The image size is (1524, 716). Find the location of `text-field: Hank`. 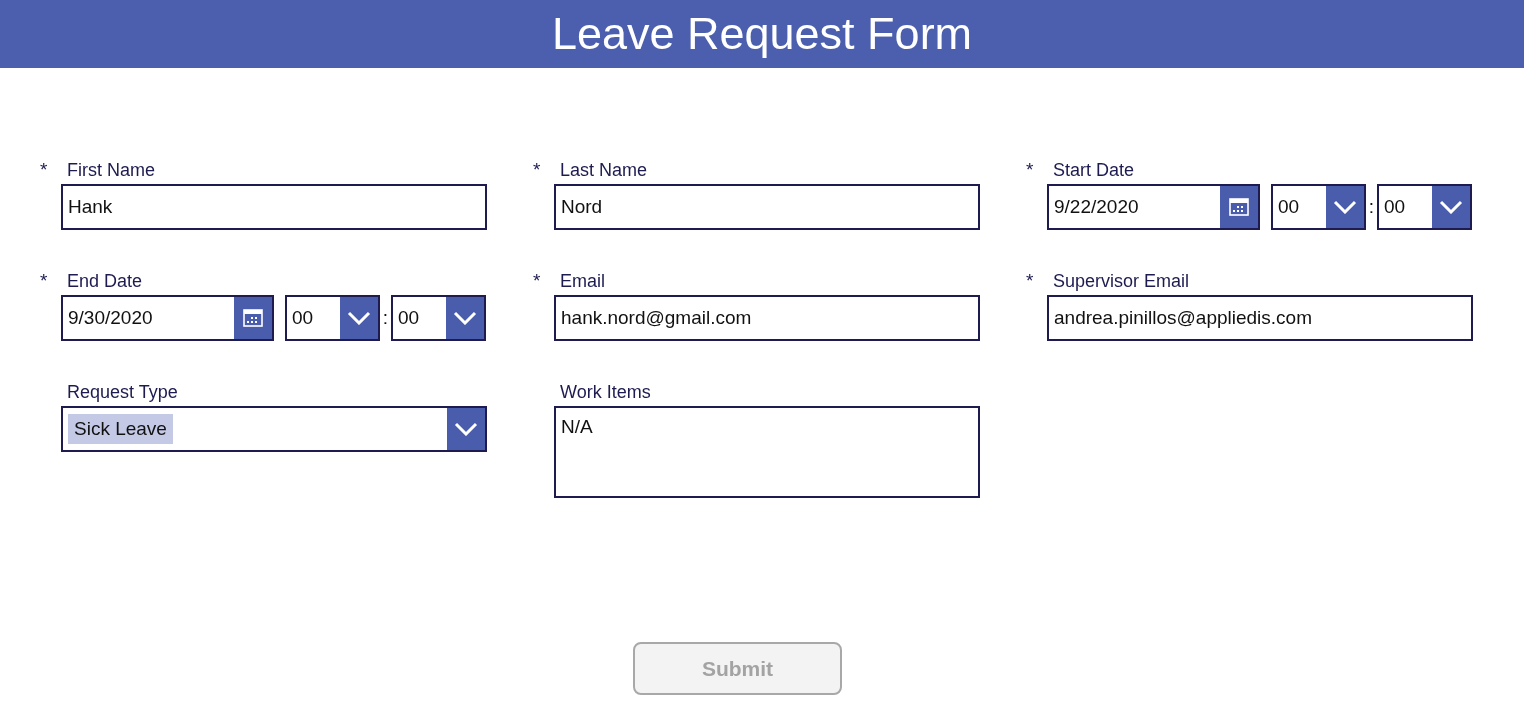

text-field: Hank is located at coordinates (274, 207).